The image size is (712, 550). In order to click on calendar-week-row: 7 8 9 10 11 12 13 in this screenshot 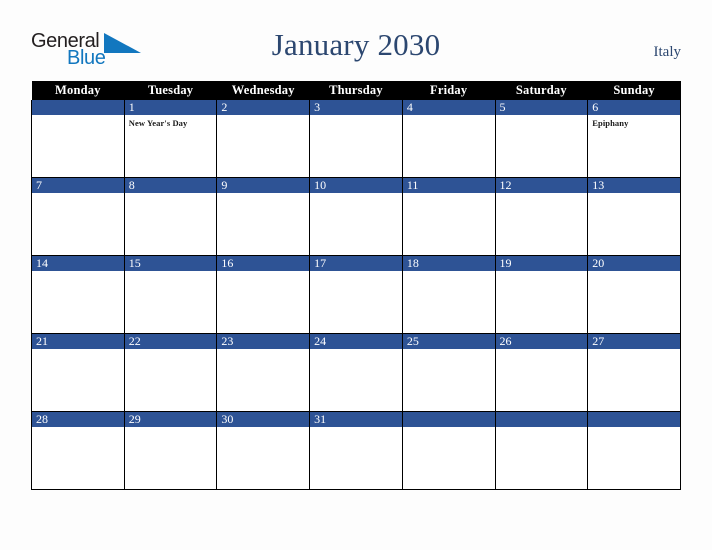, I will do `click(356, 216)`.